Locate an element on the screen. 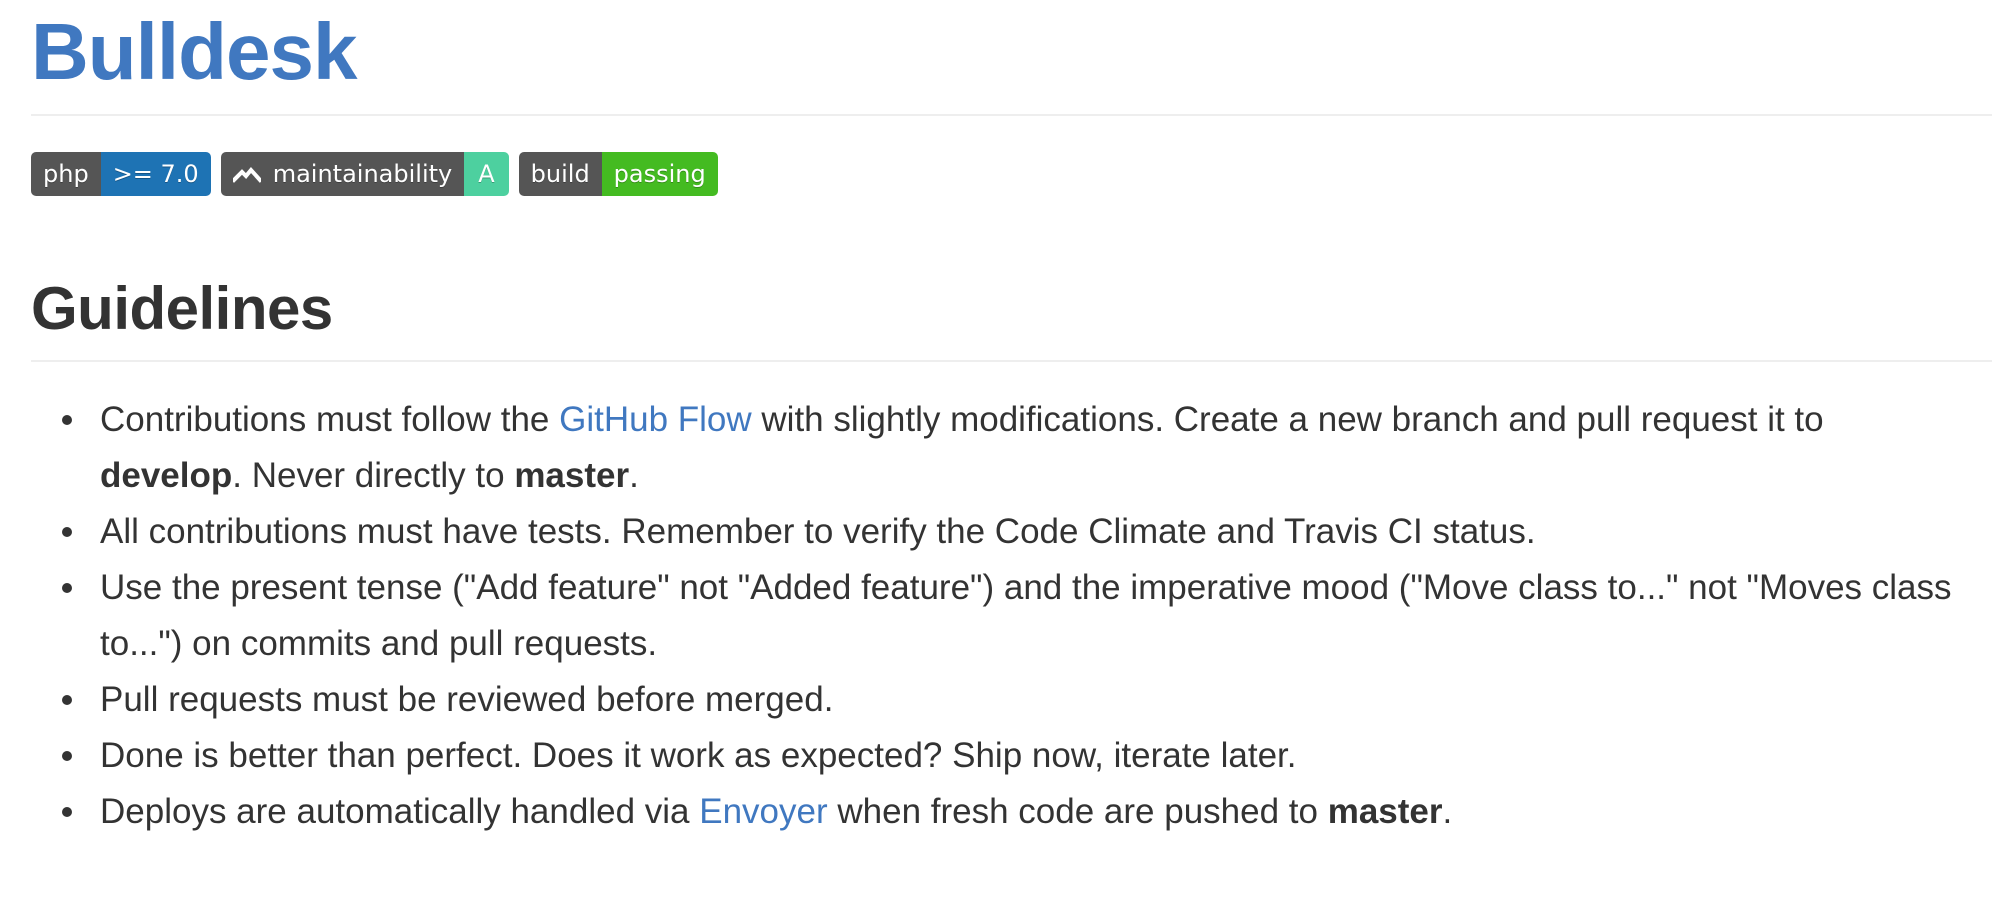 The image size is (2006, 908). maintainability-badge: maintainability A is located at coordinates (364, 174).